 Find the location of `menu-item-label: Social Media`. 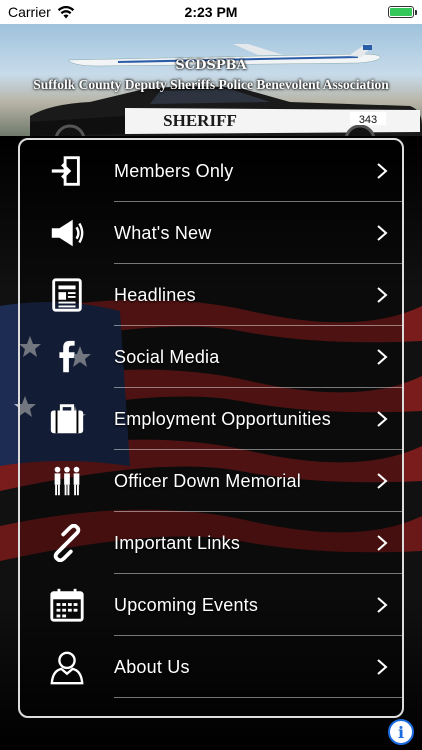

menu-item-label: Social Media is located at coordinates (167, 356).